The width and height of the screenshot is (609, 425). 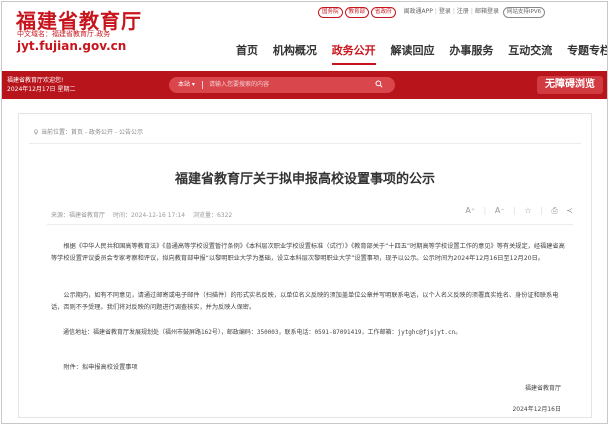 I want to click on top-links: 国务院 教育部 省政府 闽政通APP | 登录 | 注册 | 邮箱登录 网站支持IPV6, so click(x=432, y=12).